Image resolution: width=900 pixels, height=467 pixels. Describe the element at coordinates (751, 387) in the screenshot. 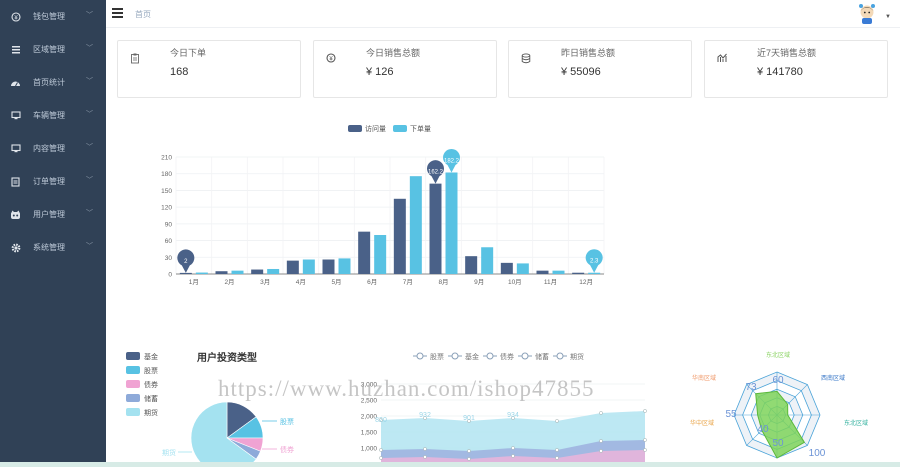

I see `radar-value-label: 73` at that location.